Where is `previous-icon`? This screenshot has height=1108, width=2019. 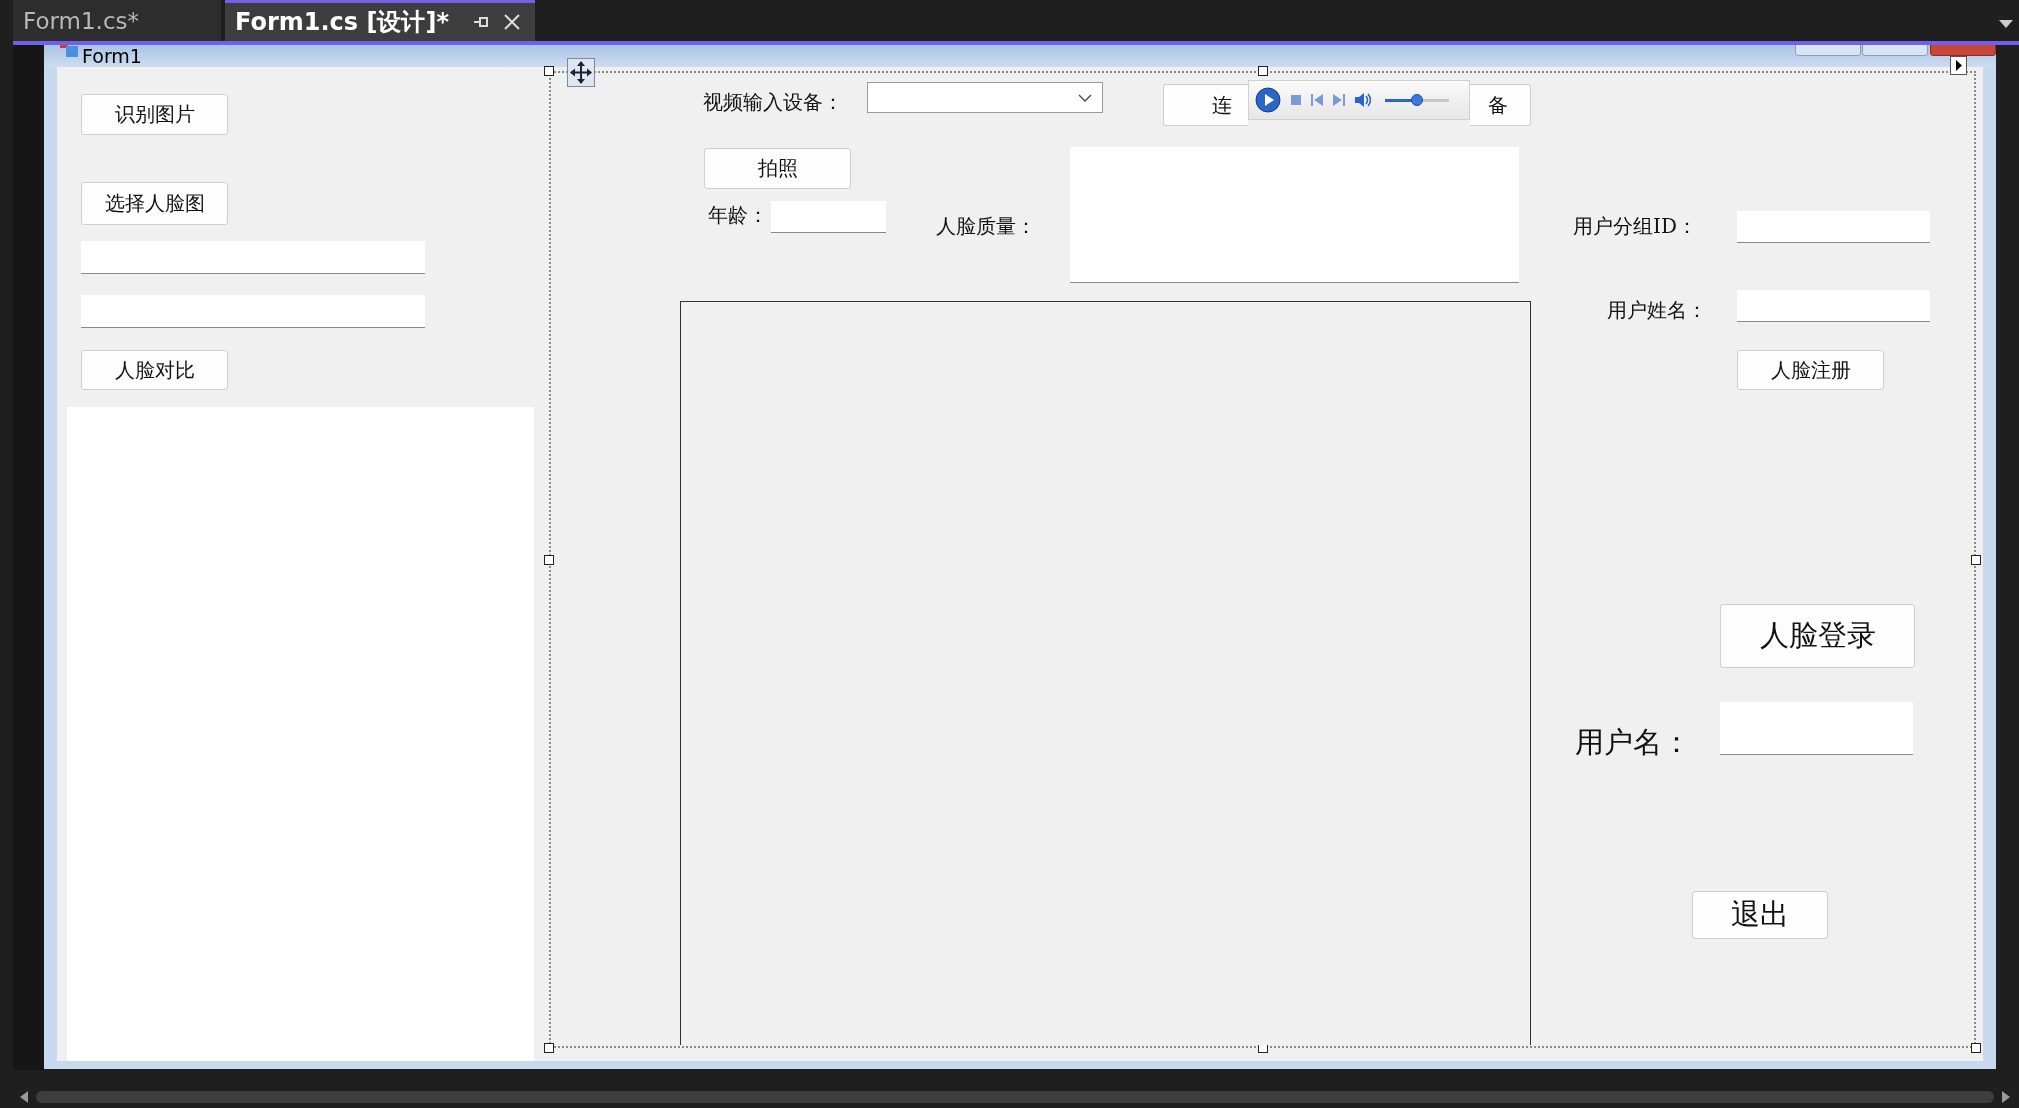
previous-icon is located at coordinates (1317, 100).